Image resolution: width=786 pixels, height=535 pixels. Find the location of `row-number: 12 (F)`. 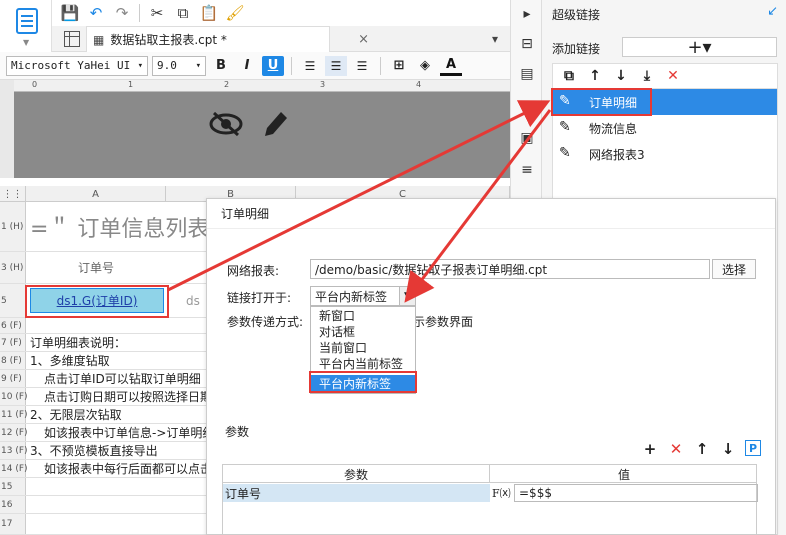

row-number: 12 (F) is located at coordinates (14, 432).